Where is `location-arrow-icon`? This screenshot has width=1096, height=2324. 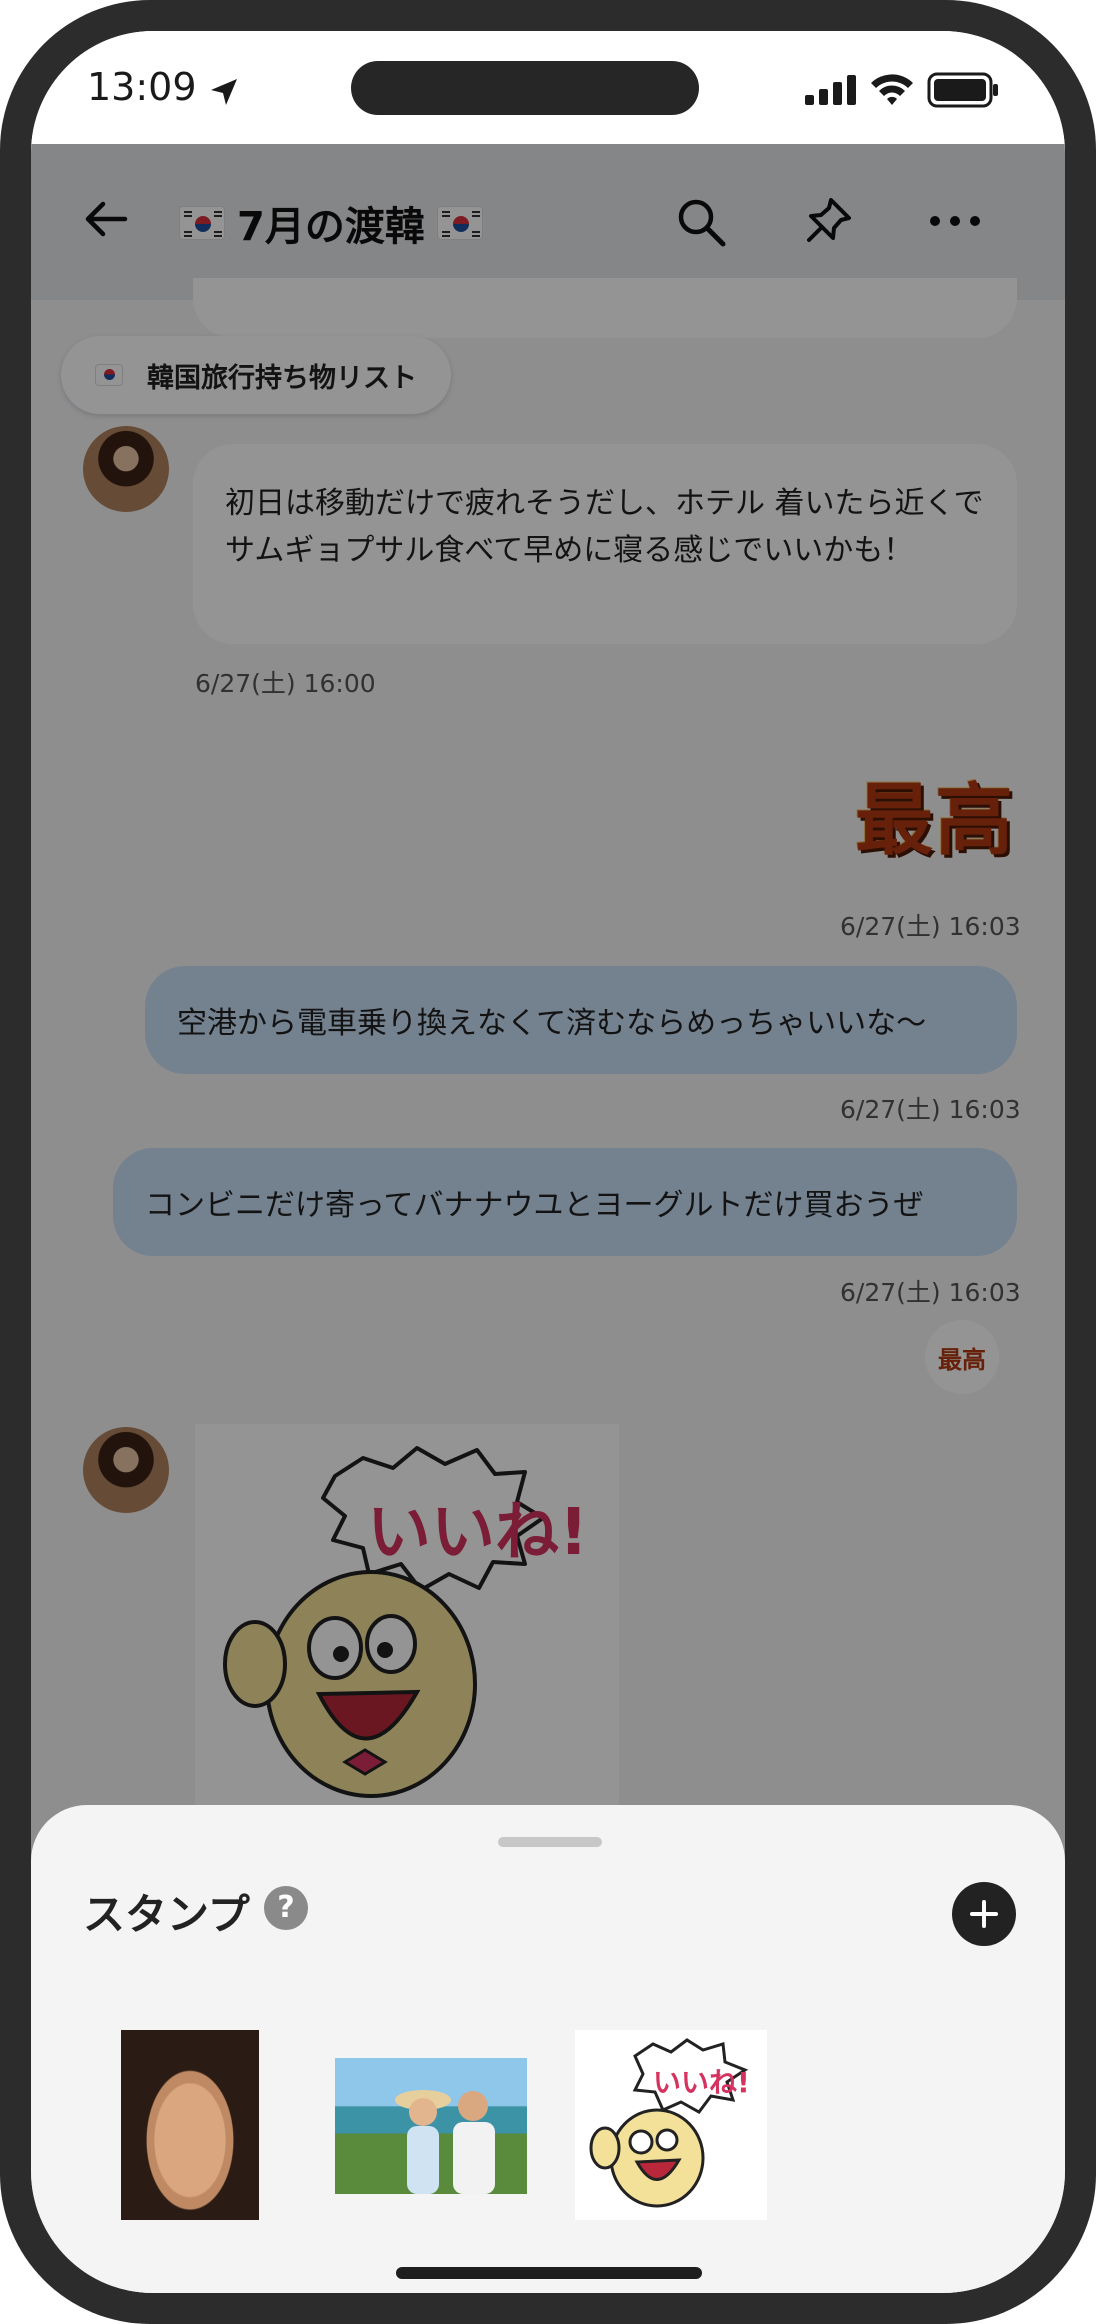 location-arrow-icon is located at coordinates (224, 92).